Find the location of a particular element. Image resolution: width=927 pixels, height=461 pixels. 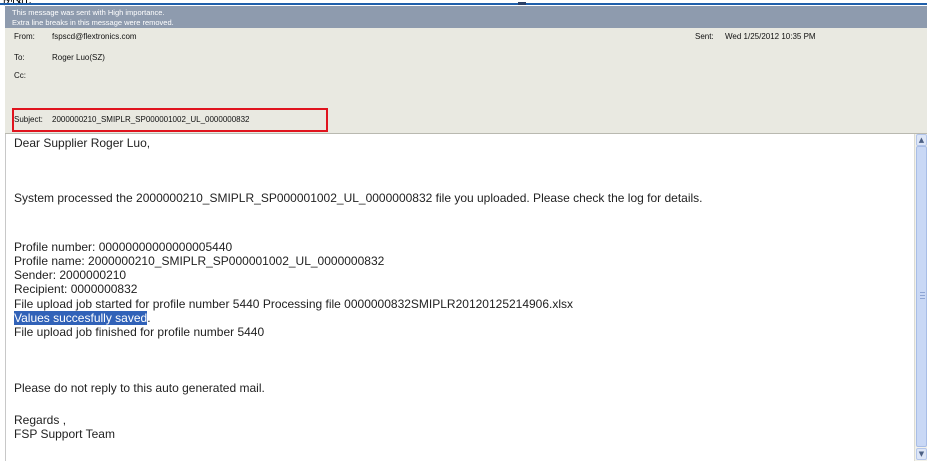

chevron-down-icon: ▼ is located at coordinates (921, 454).